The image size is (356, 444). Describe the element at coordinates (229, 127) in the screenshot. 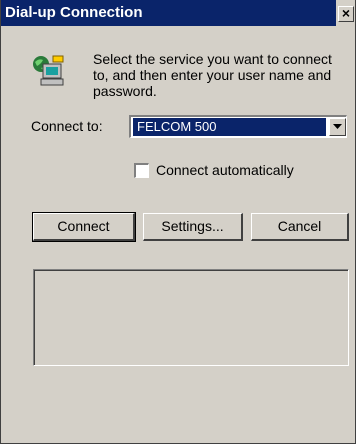

I see `connect-to-selected-value: FELCOM 500` at that location.